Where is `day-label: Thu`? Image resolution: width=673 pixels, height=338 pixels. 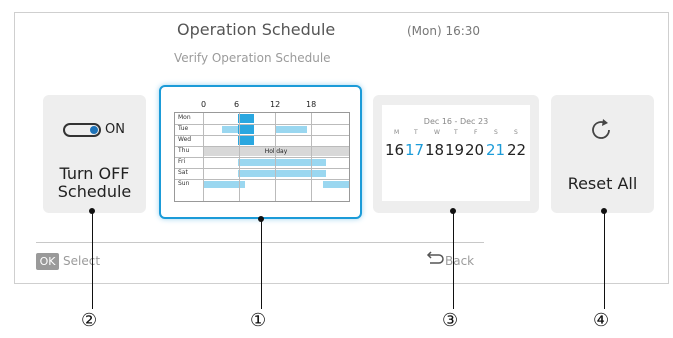 day-label: Thu is located at coordinates (184, 150).